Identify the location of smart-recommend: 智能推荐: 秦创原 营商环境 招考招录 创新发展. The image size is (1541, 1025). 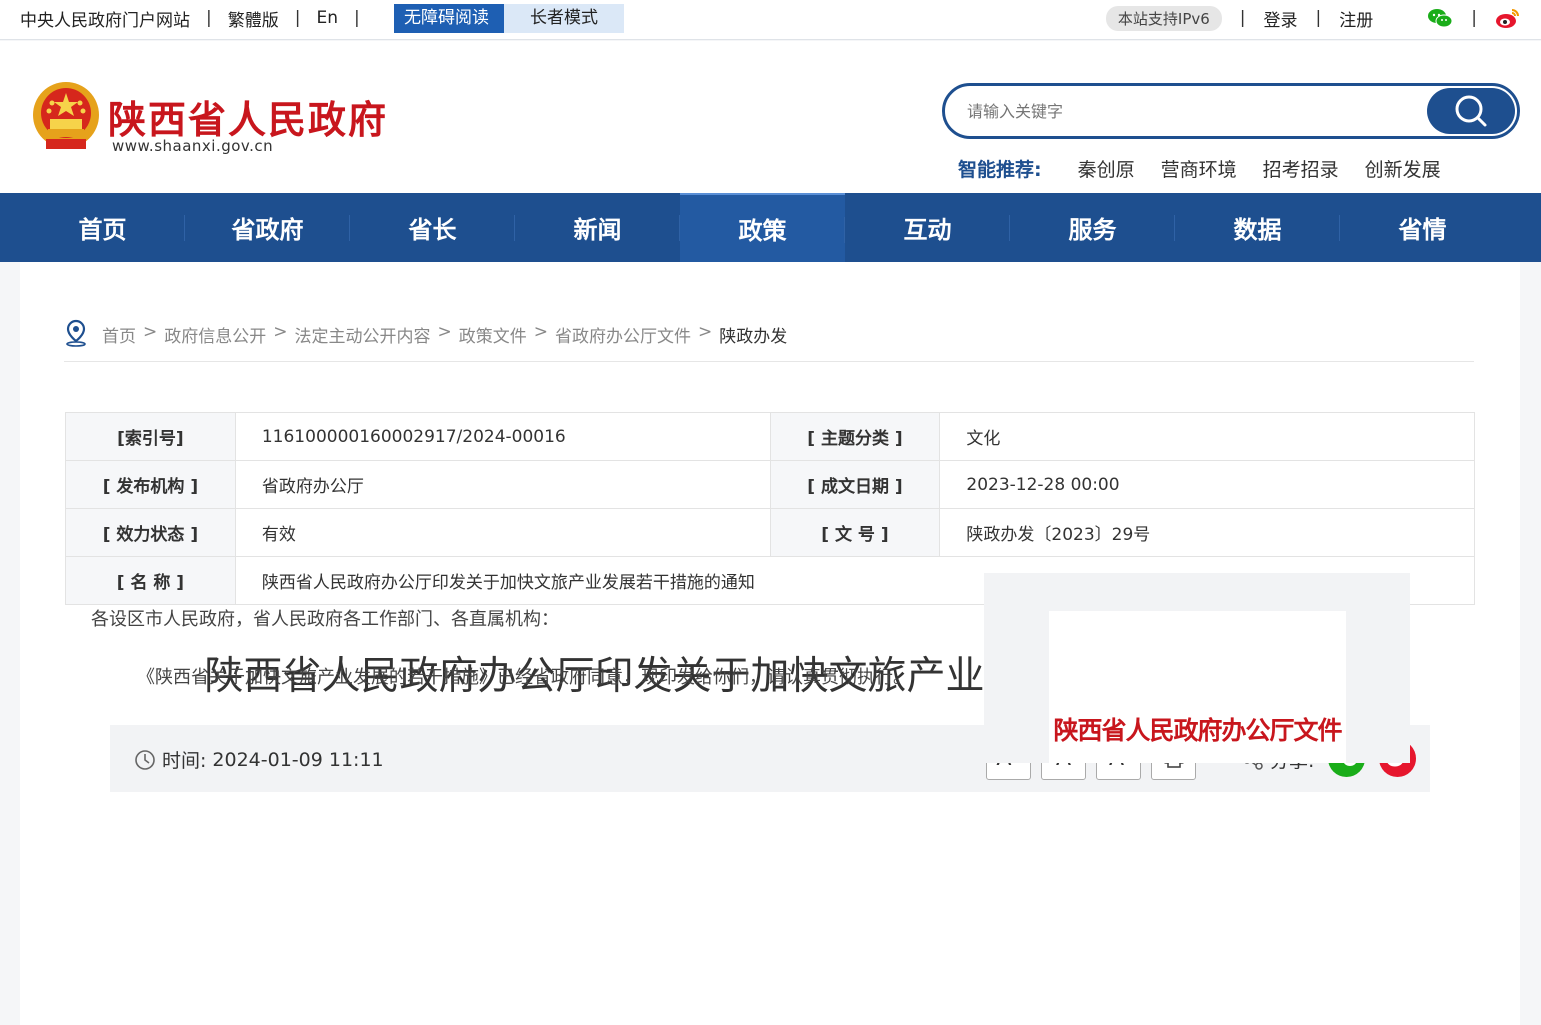
(1212, 168).